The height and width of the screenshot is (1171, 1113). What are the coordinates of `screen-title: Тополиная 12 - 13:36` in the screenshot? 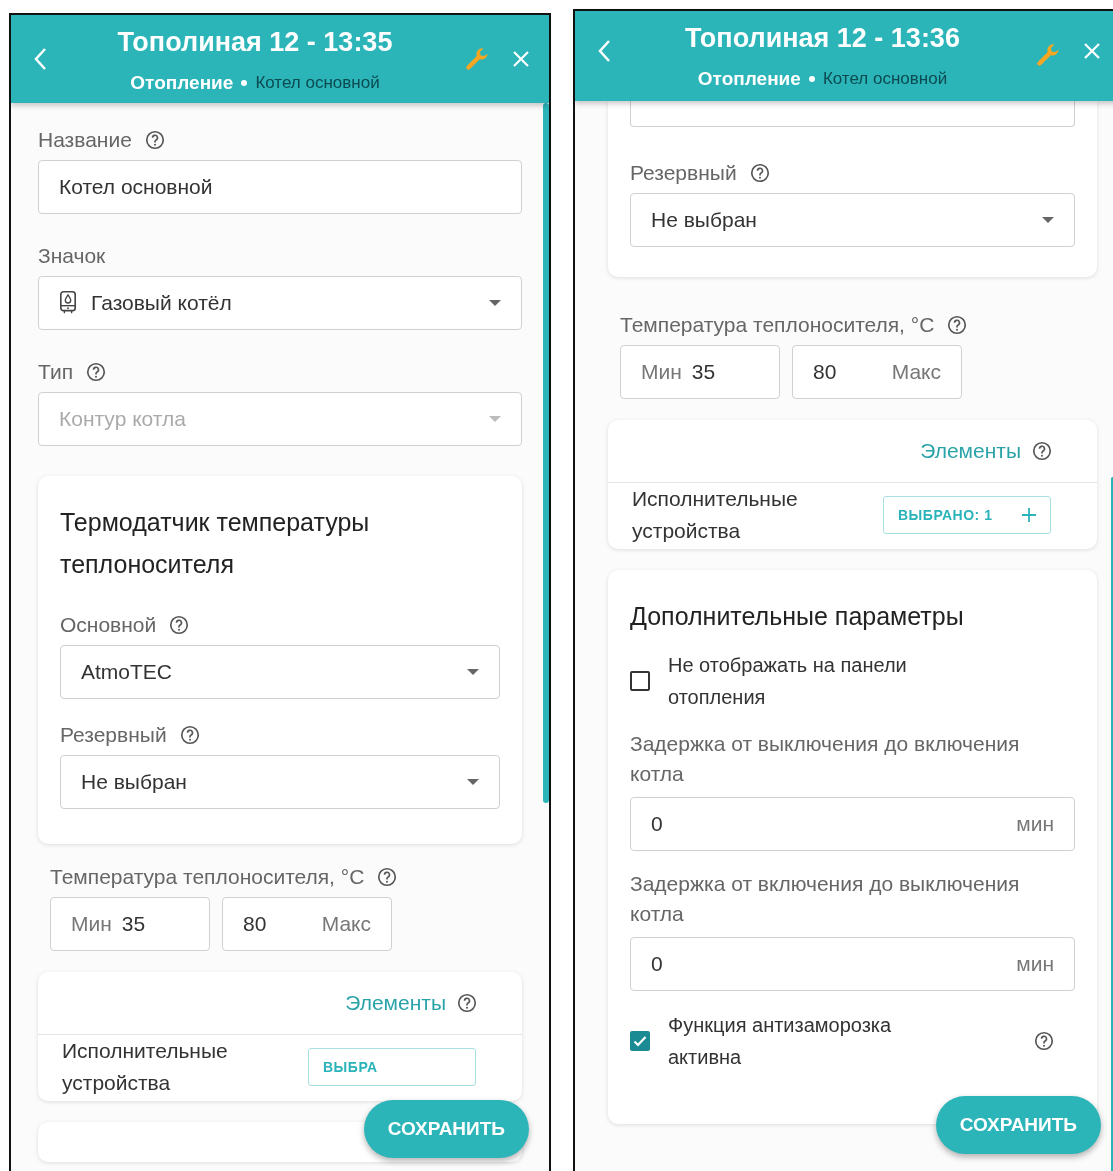 It's located at (822, 38).